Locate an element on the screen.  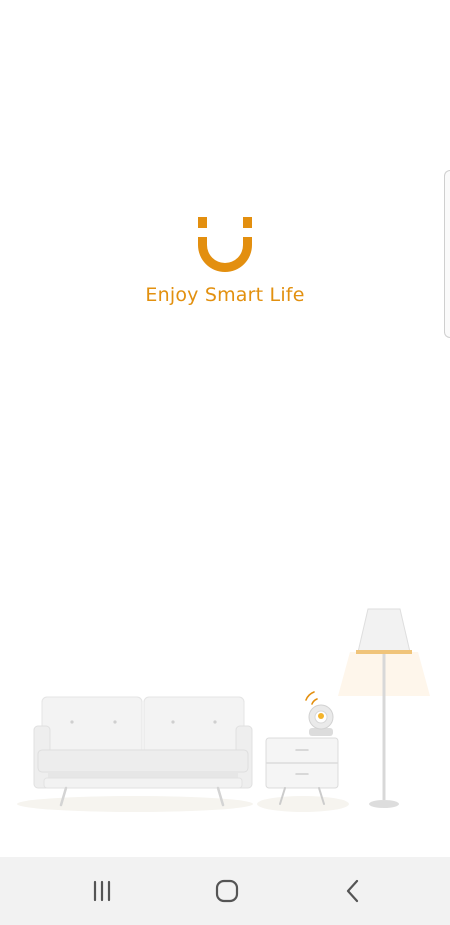
back-button is located at coordinates (353, 891).